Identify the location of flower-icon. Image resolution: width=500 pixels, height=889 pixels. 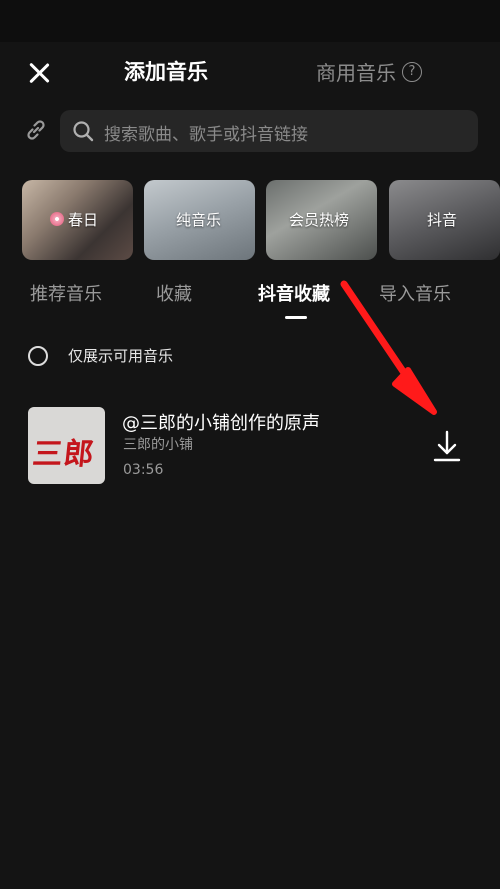
(57, 219).